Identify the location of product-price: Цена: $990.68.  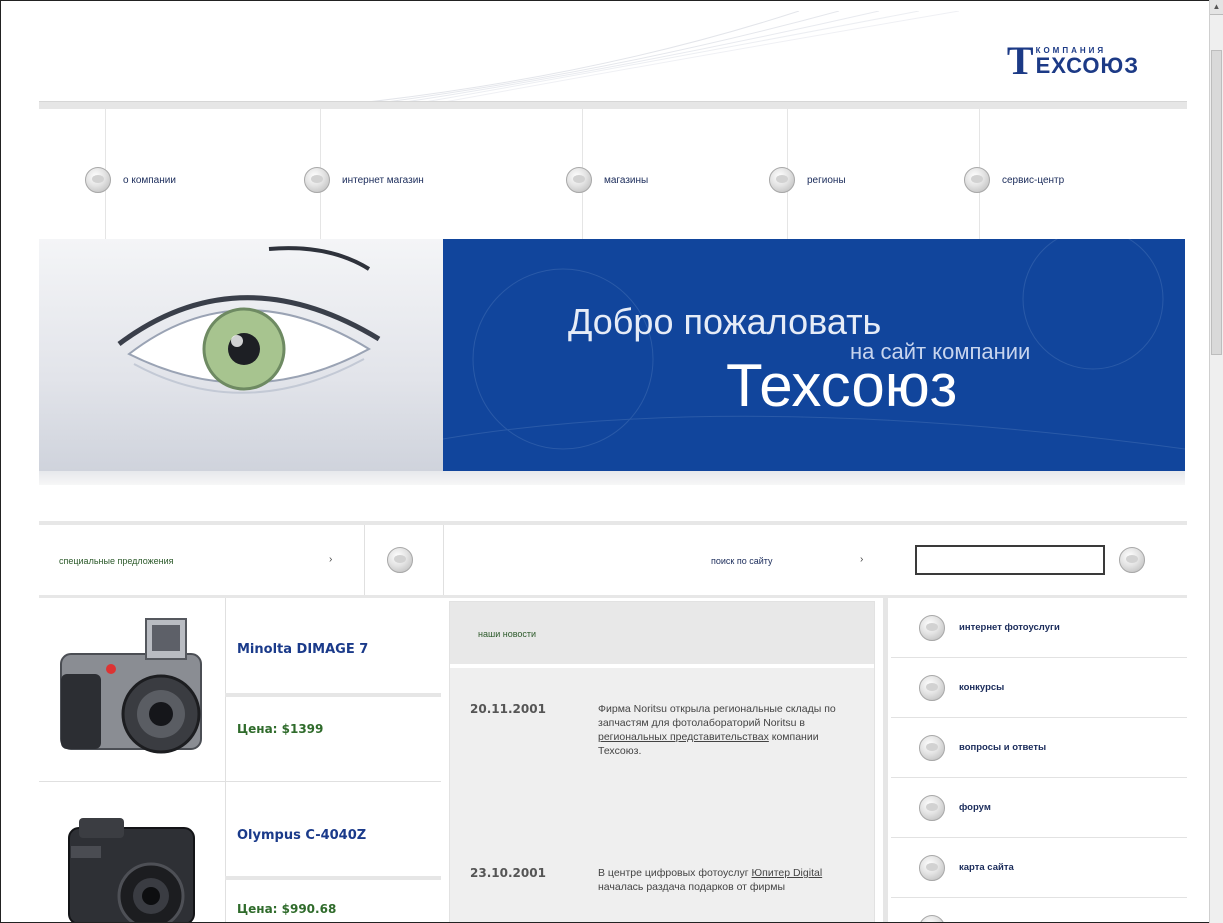
(287, 909).